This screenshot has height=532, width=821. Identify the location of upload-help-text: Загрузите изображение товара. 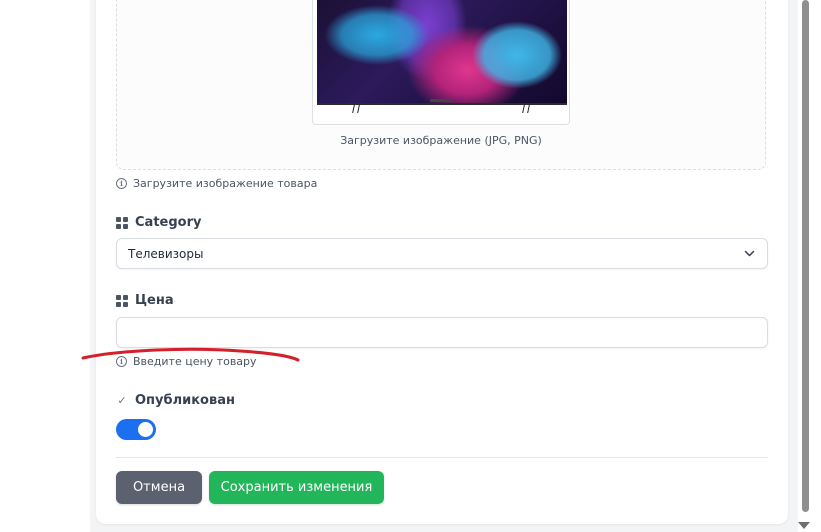
(225, 183).